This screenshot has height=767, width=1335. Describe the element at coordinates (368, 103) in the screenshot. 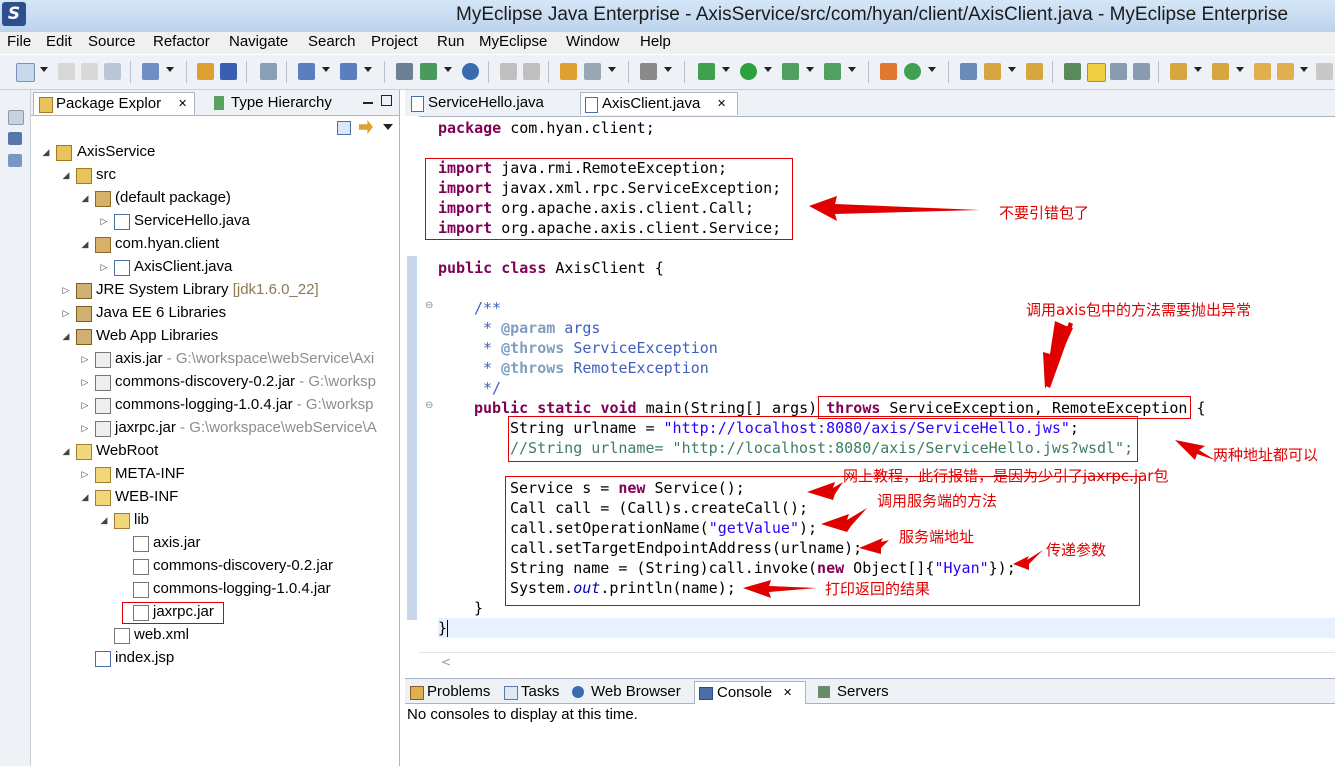

I see `minimize-icon` at that location.